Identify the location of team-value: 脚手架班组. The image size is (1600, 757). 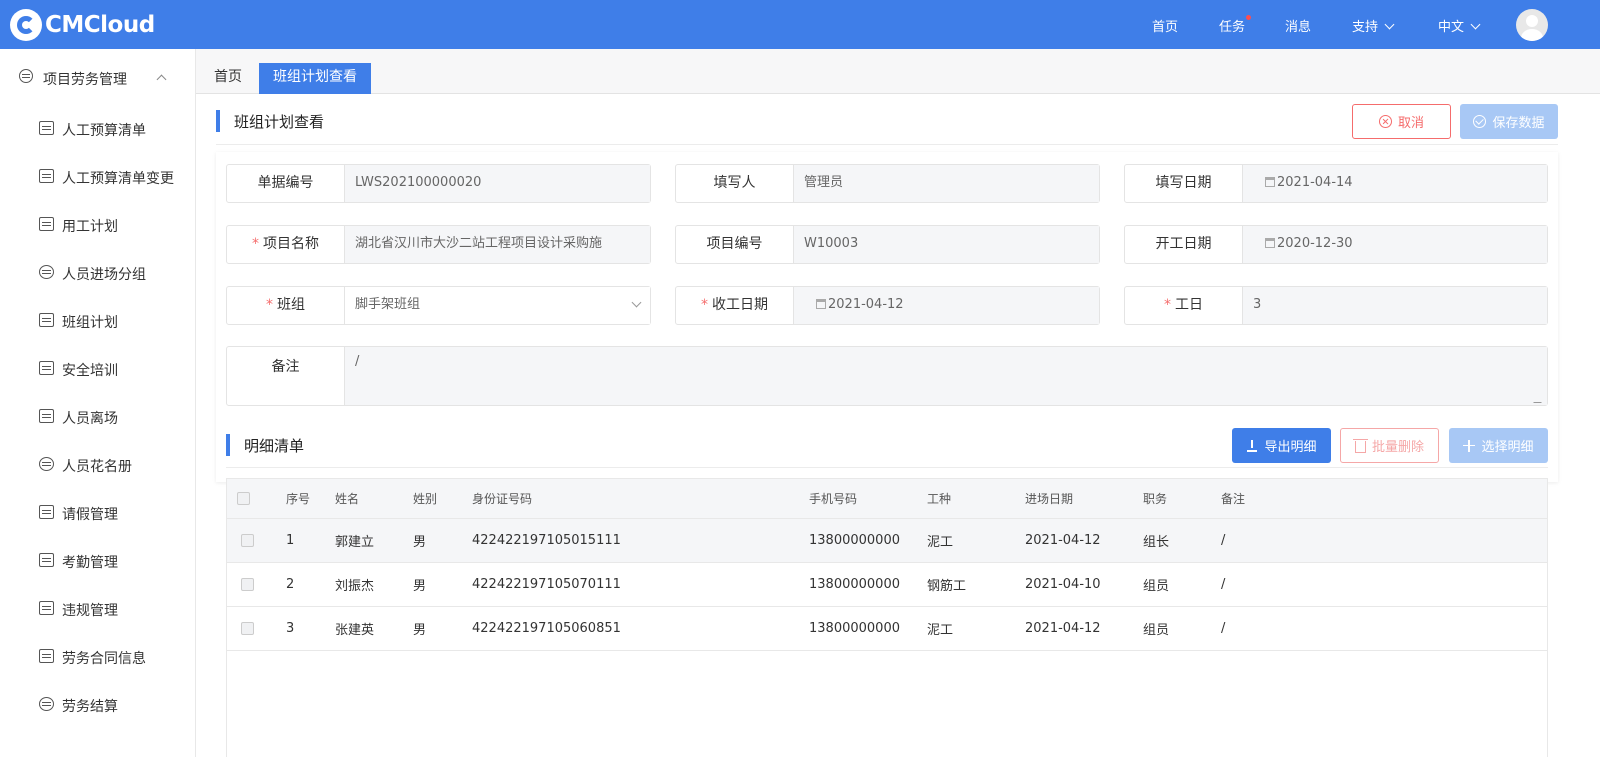
(497, 305).